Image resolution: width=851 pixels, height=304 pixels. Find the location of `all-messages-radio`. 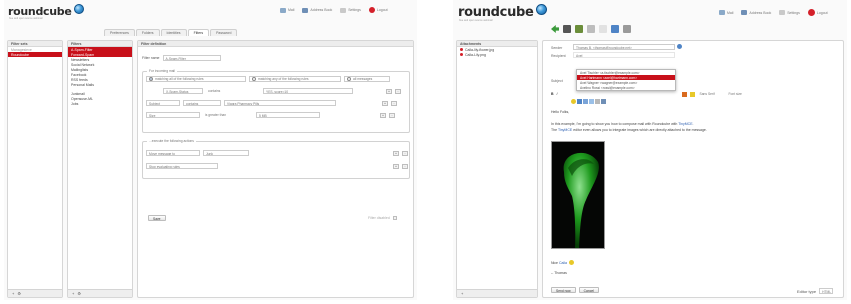

all-messages-radio is located at coordinates (349, 79).